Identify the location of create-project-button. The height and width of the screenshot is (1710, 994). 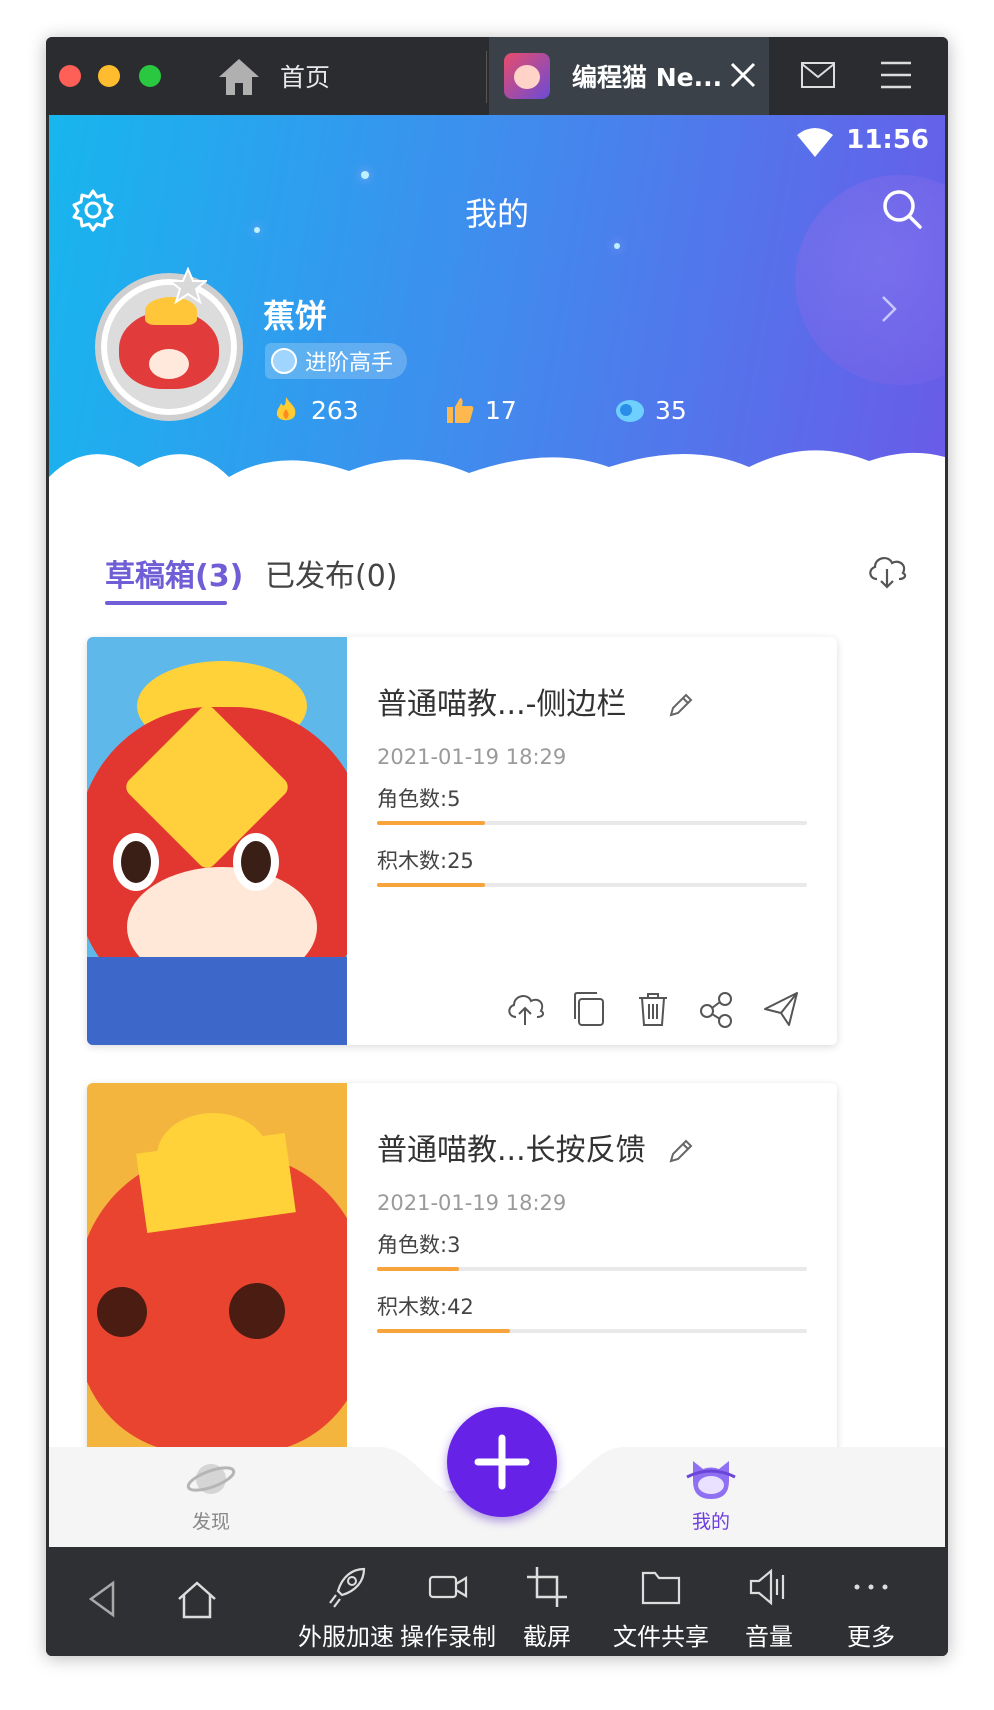
(502, 1462).